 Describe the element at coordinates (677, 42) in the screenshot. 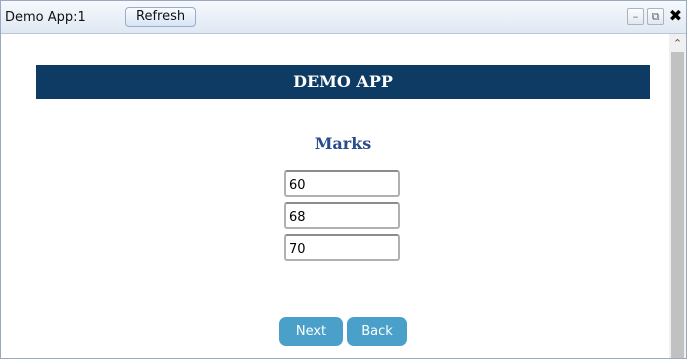

I see `scroll-up-icon: ⌃` at that location.